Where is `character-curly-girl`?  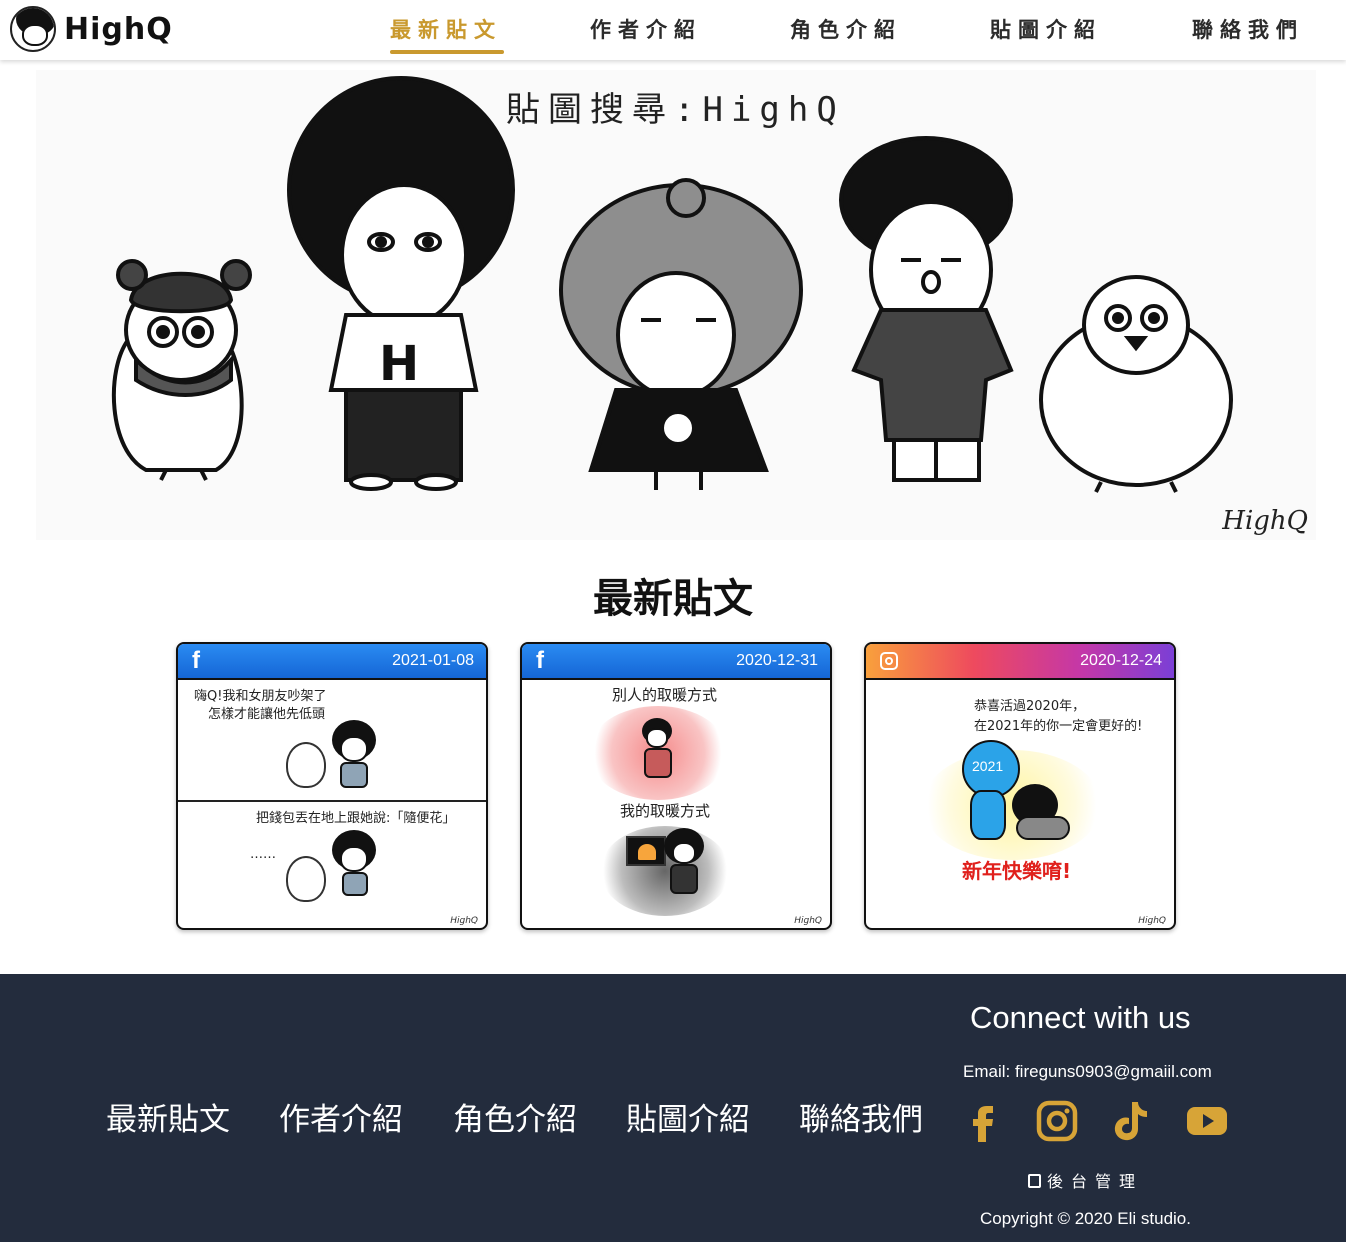 character-curly-girl is located at coordinates (681, 334).